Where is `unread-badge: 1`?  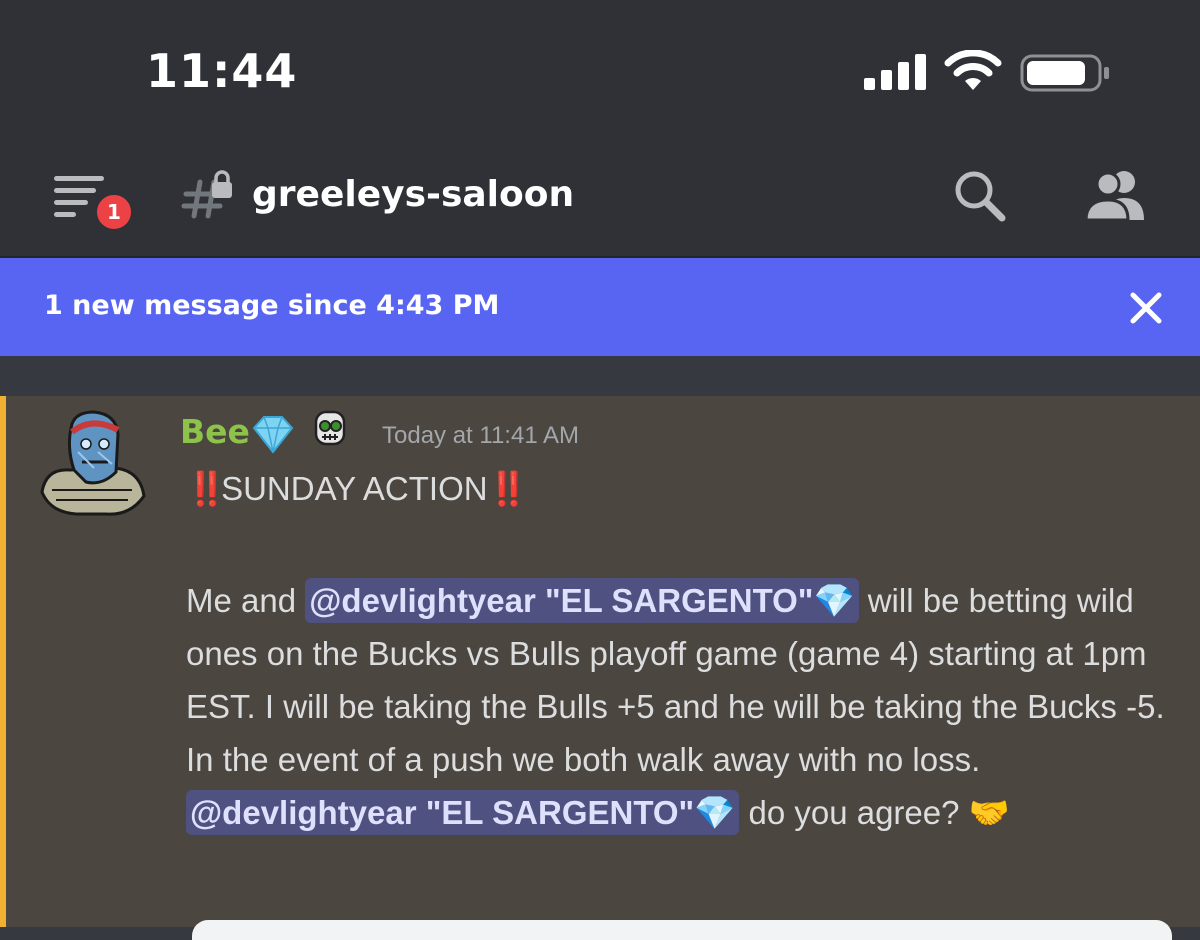
unread-badge: 1 is located at coordinates (114, 212).